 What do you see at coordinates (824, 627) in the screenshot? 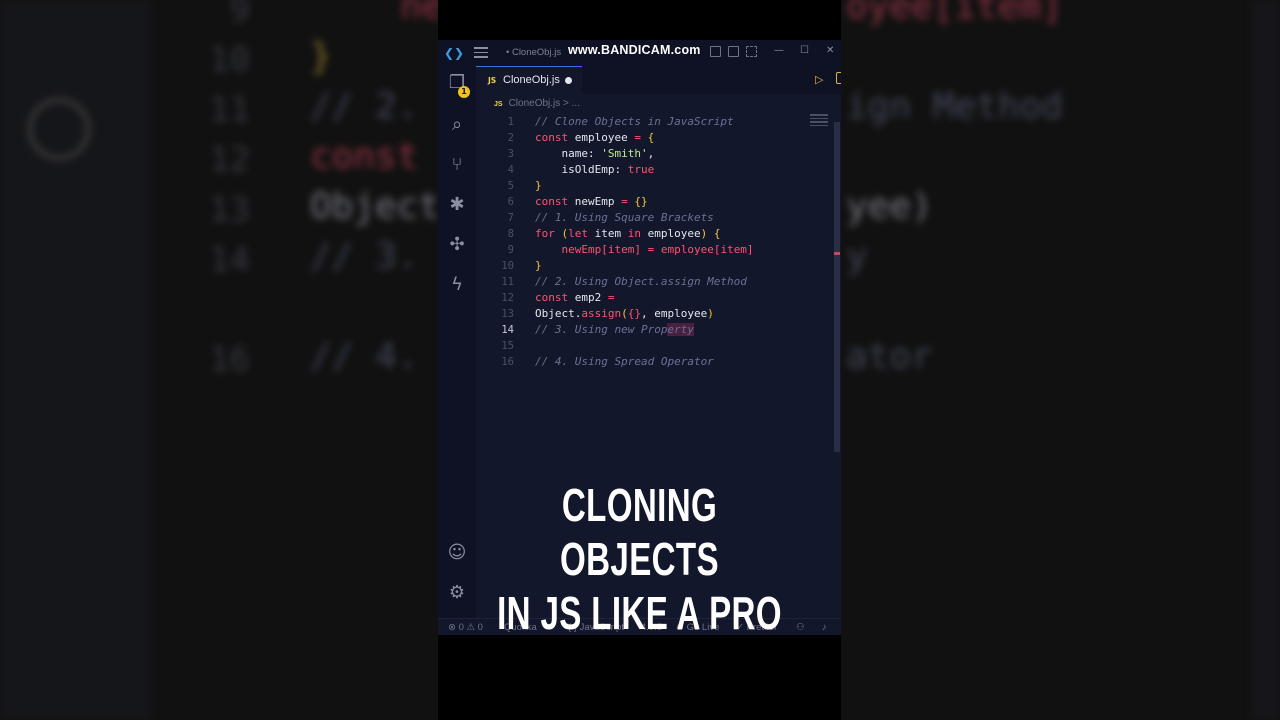
I see `notifications-bell-icon: ♪` at bounding box center [824, 627].